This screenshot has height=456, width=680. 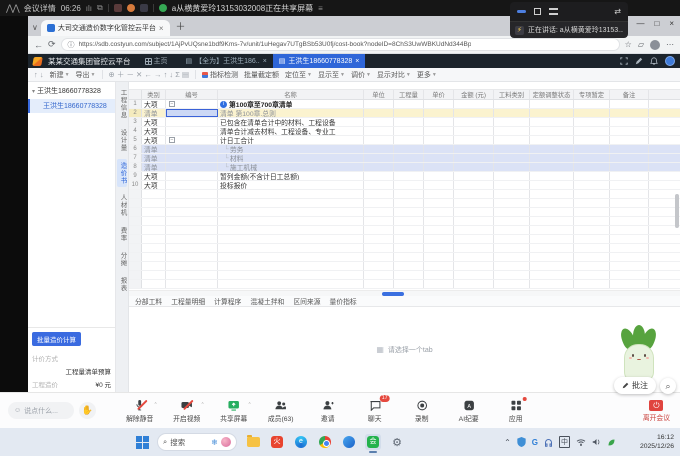 What do you see at coordinates (581, 442) in the screenshot?
I see `wifi-icon` at bounding box center [581, 442].